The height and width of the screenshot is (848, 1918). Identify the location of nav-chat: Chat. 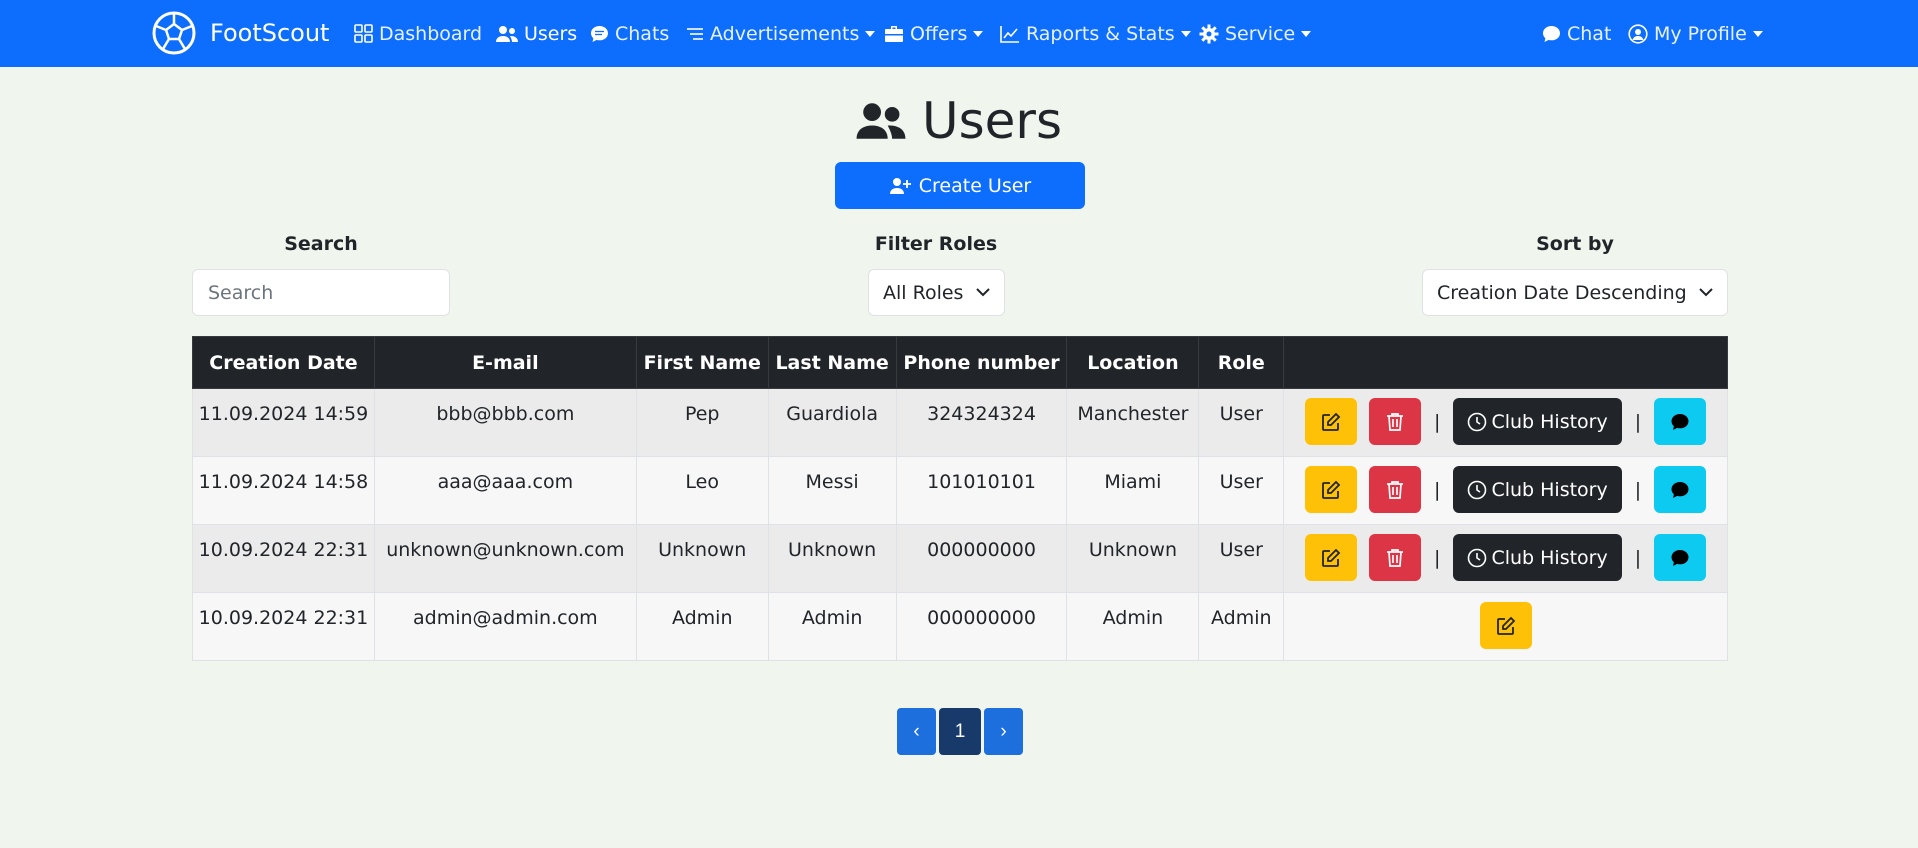
(1576, 33).